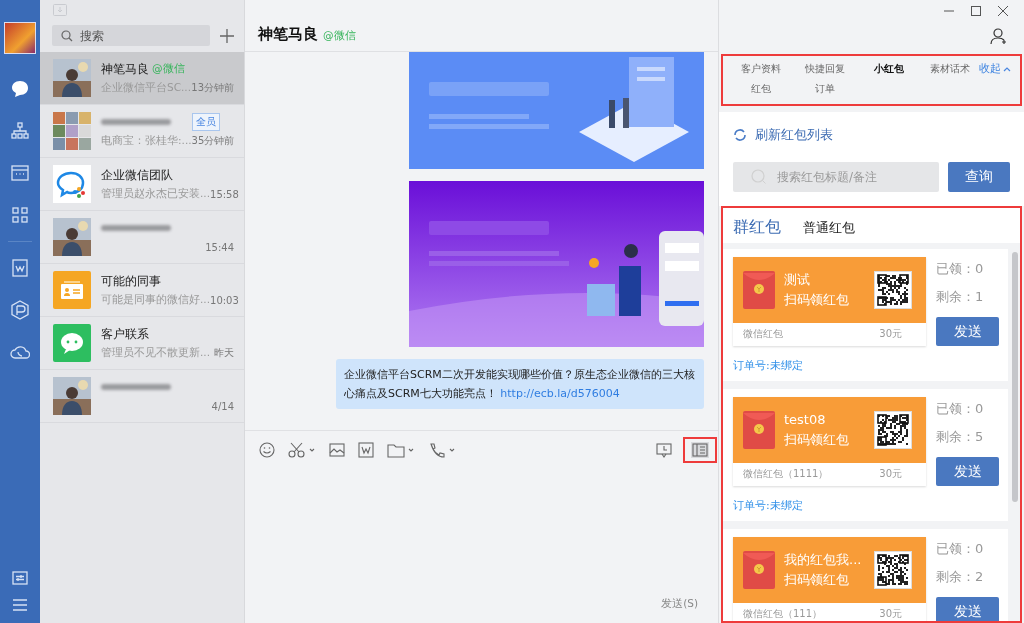 This screenshot has height=623, width=1024. Describe the element at coordinates (366, 450) in the screenshot. I see `word-file-icon` at that location.